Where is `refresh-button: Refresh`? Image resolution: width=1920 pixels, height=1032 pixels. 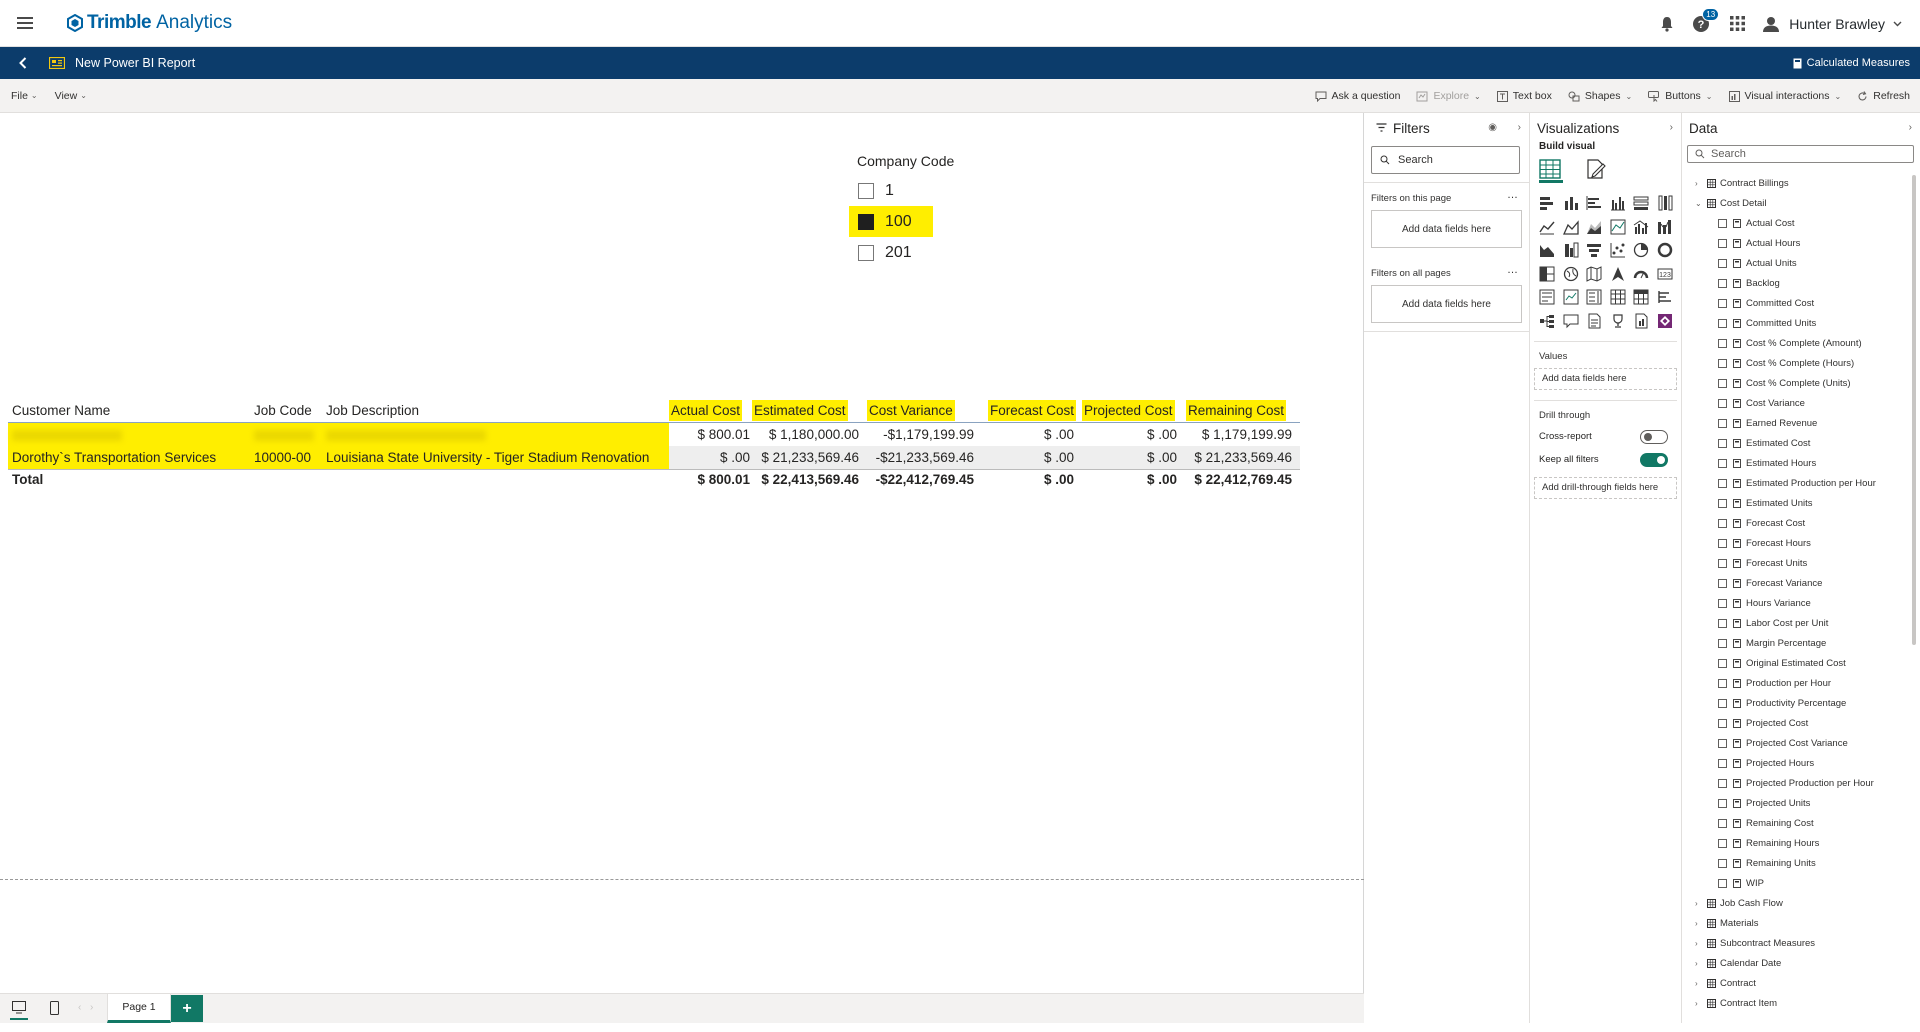
refresh-button: Refresh is located at coordinates (1883, 96).